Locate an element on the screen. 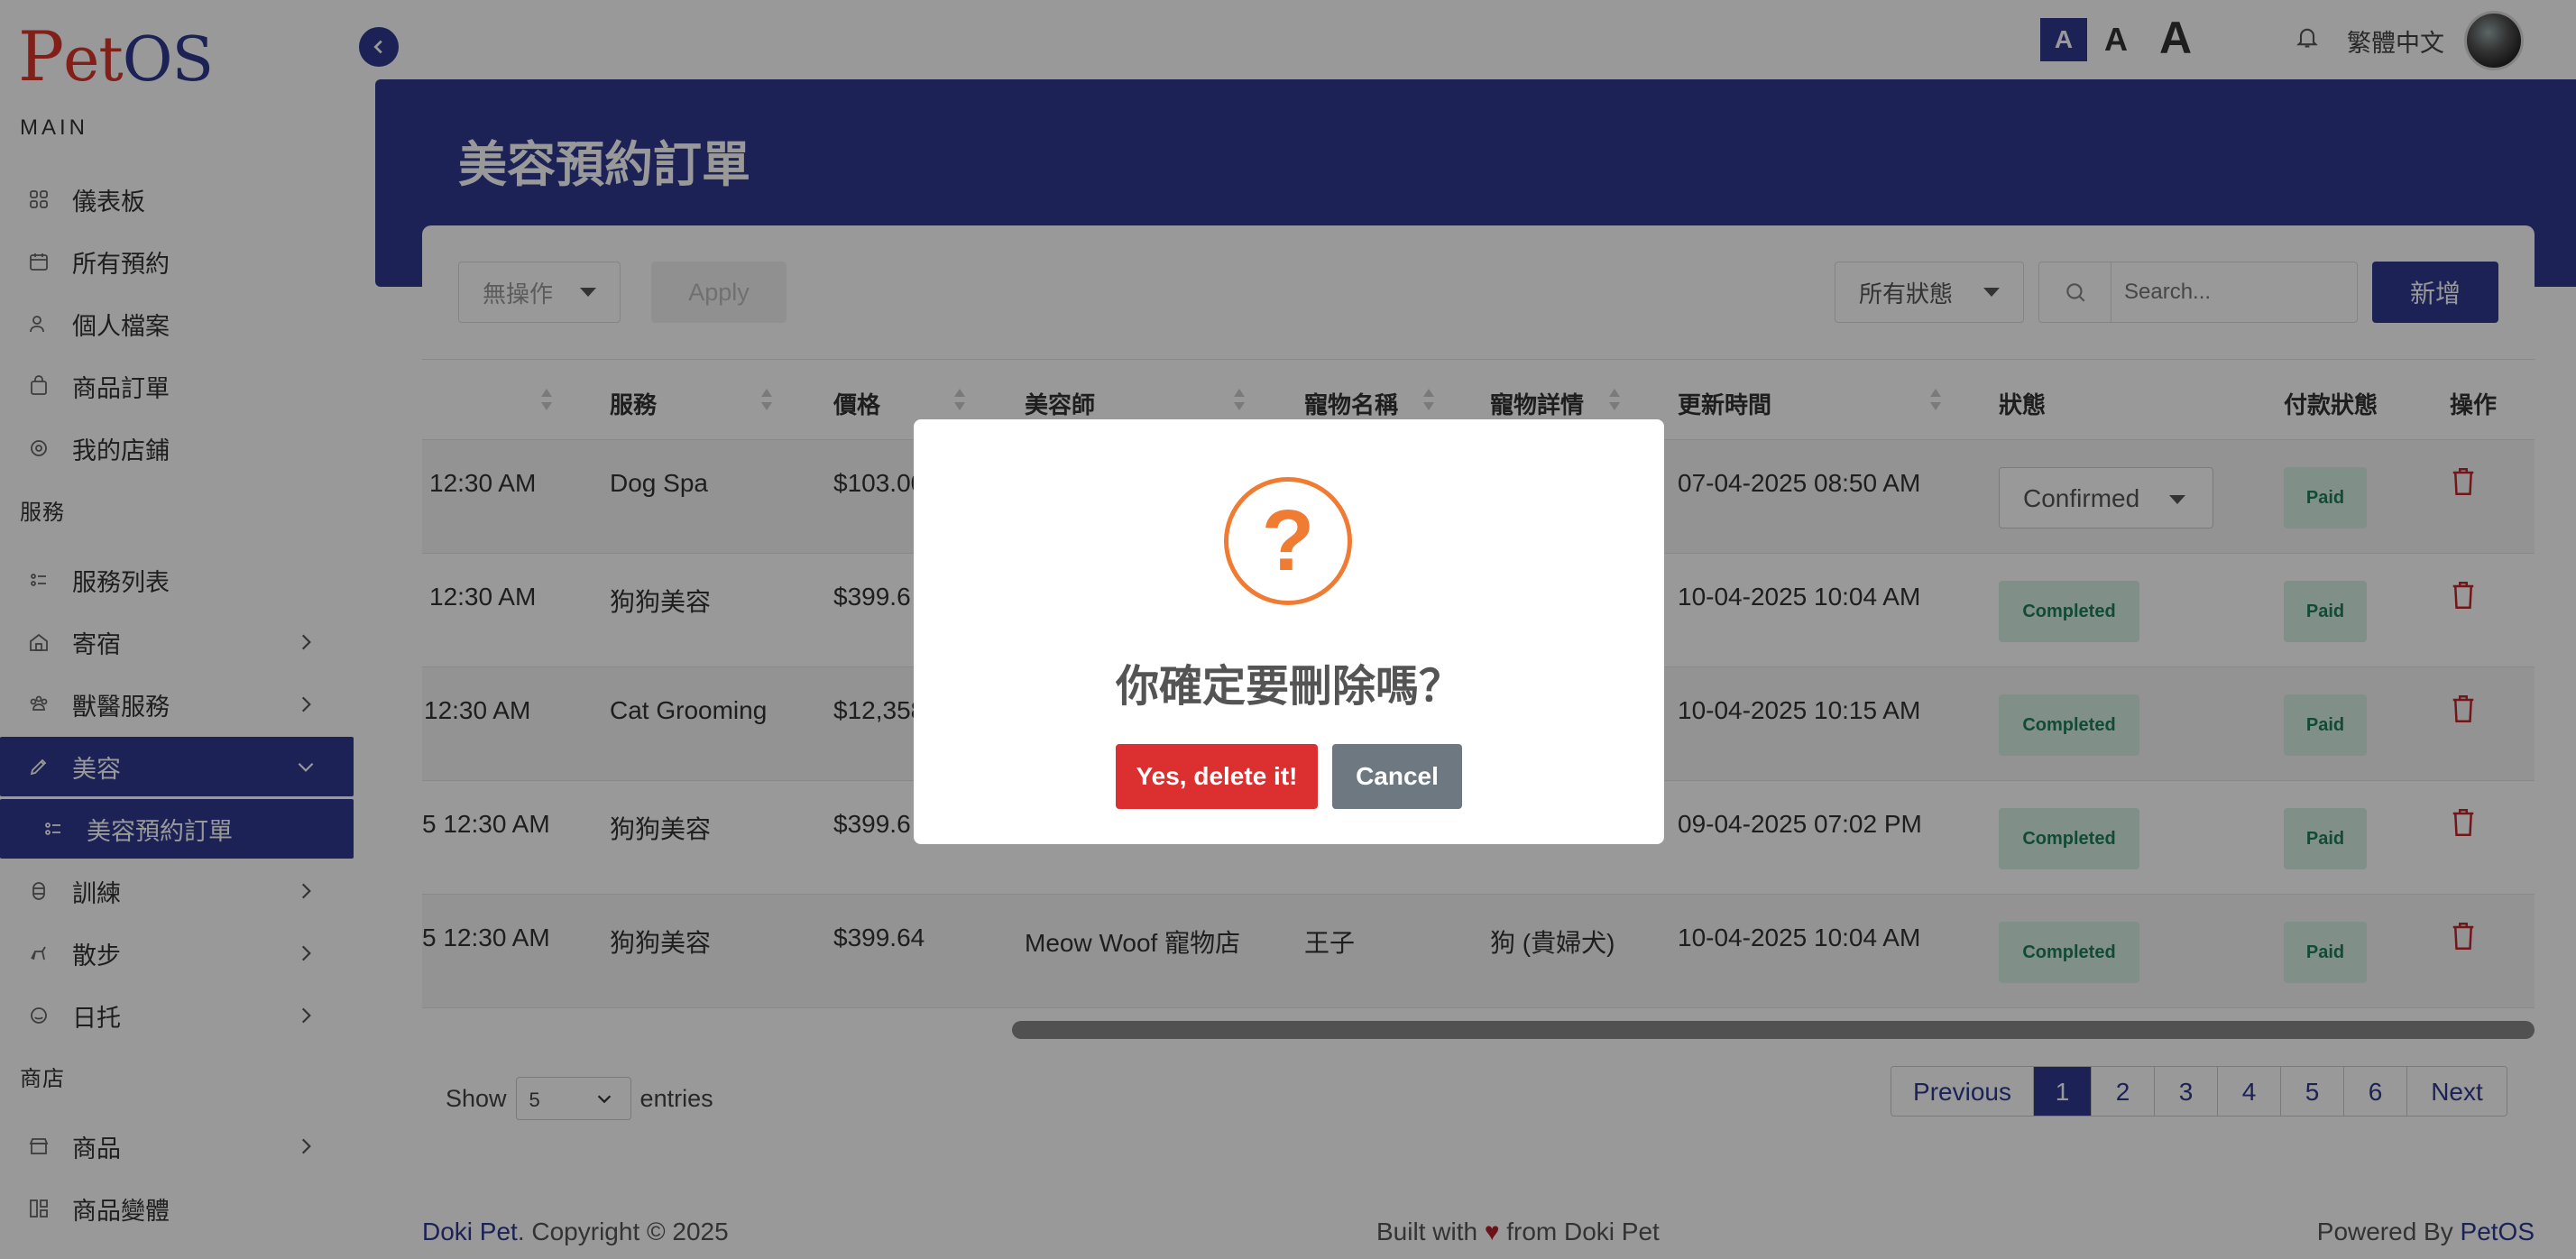 This screenshot has width=2576, height=1259. cancel-button: Cancel is located at coordinates (1397, 776).